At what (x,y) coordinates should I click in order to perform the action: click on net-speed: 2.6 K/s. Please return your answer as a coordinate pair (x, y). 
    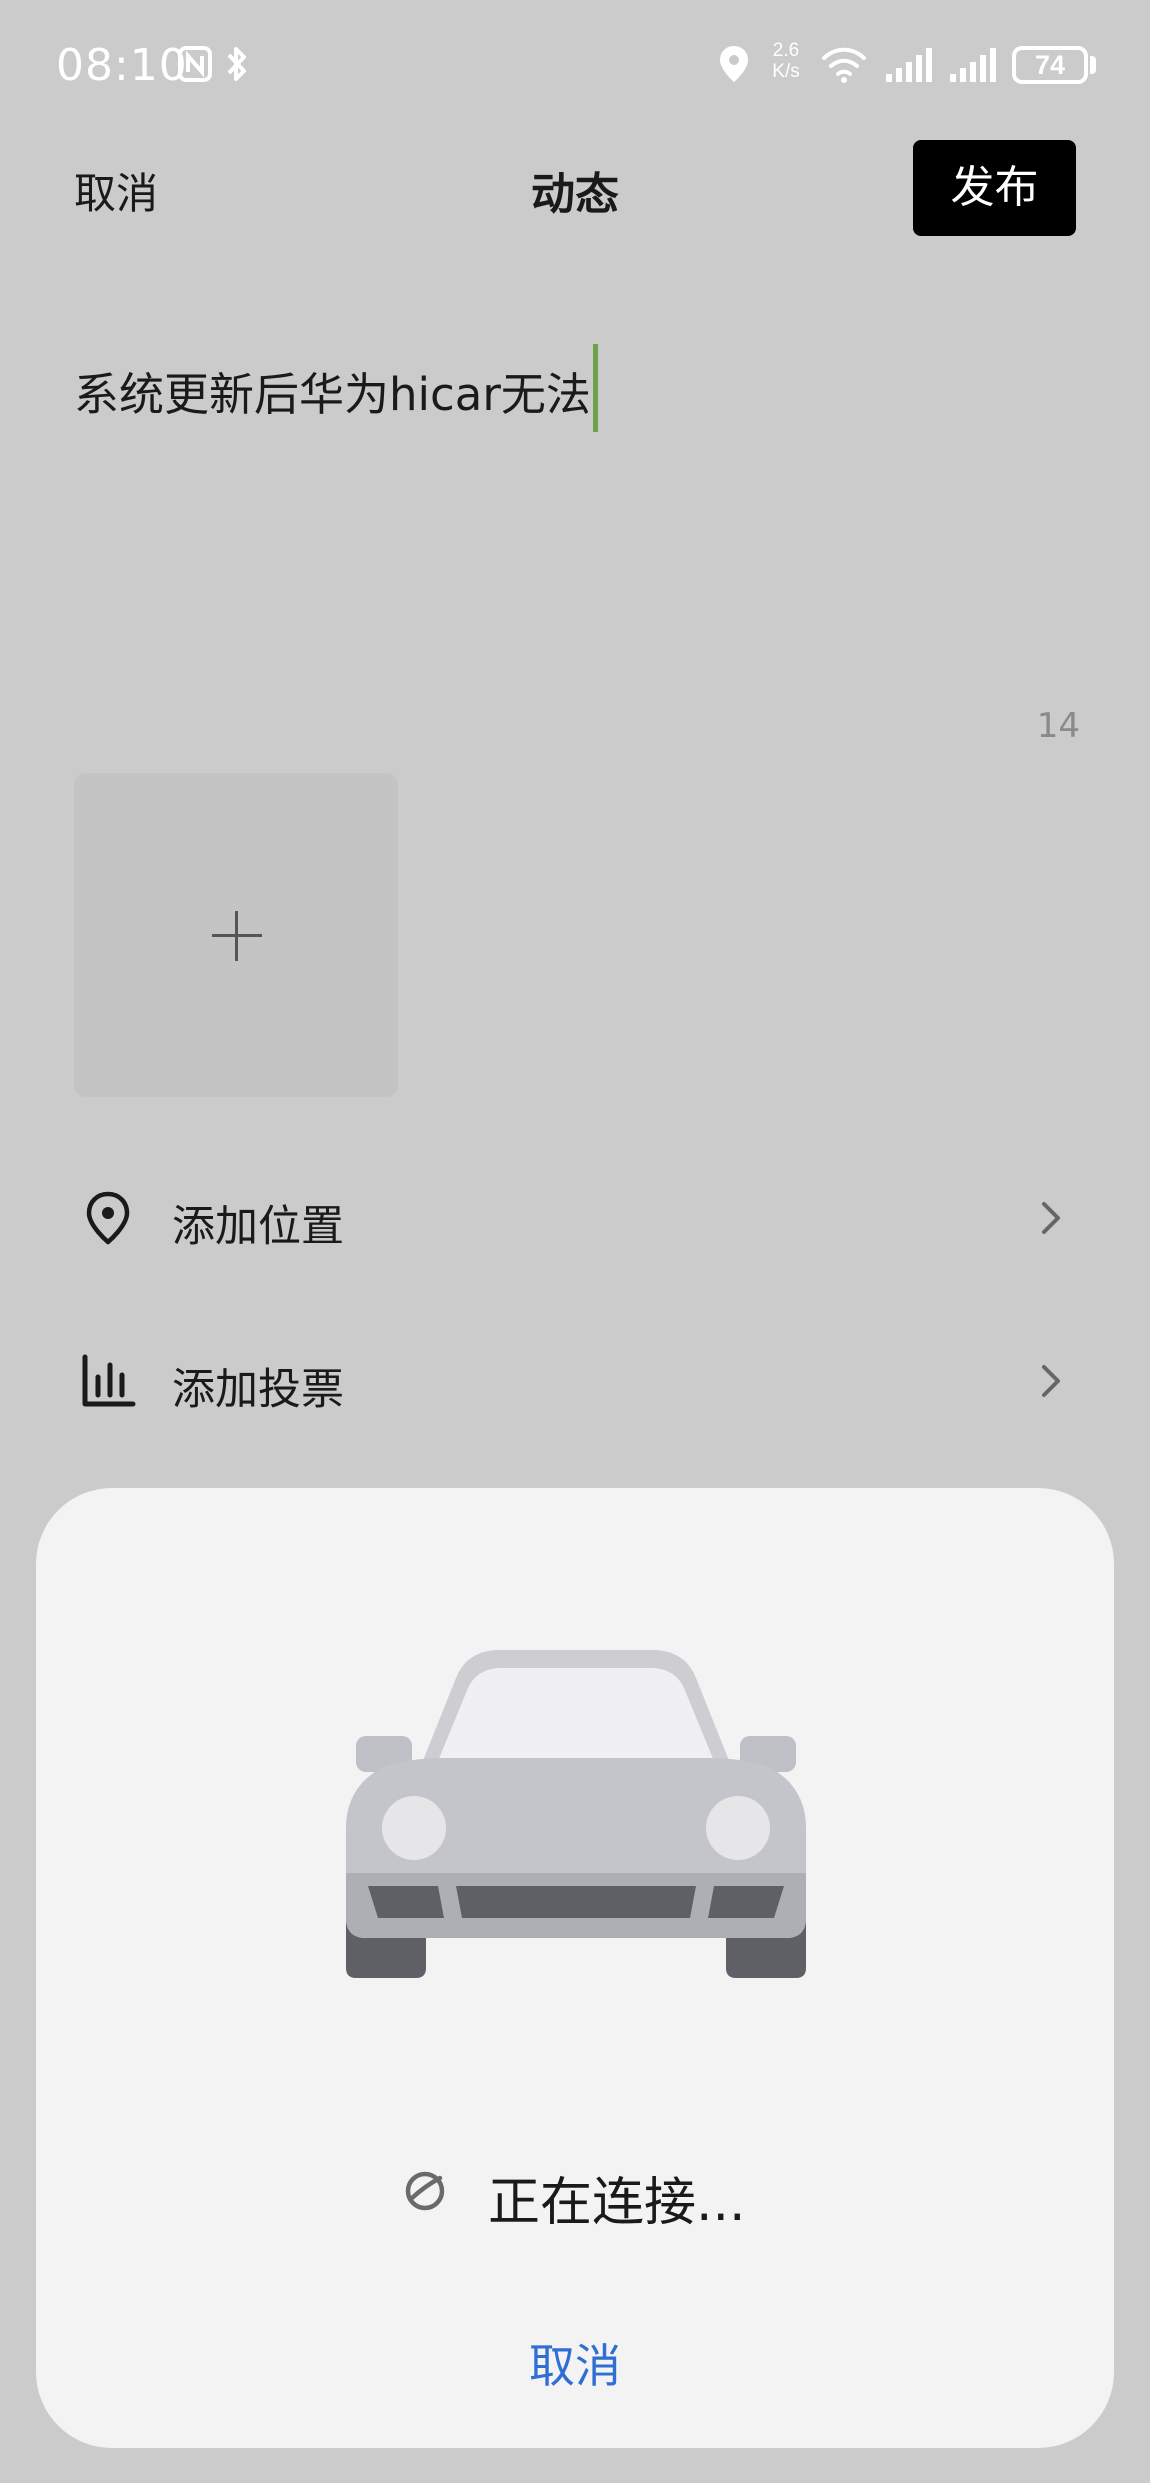
    Looking at the image, I should click on (786, 61).